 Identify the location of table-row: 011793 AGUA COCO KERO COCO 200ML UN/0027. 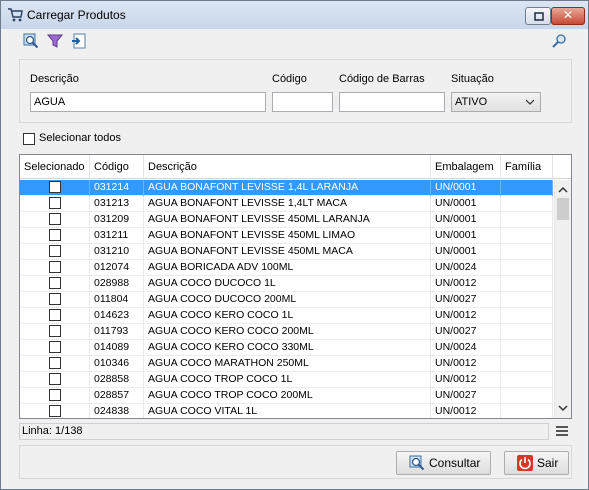
(286, 332).